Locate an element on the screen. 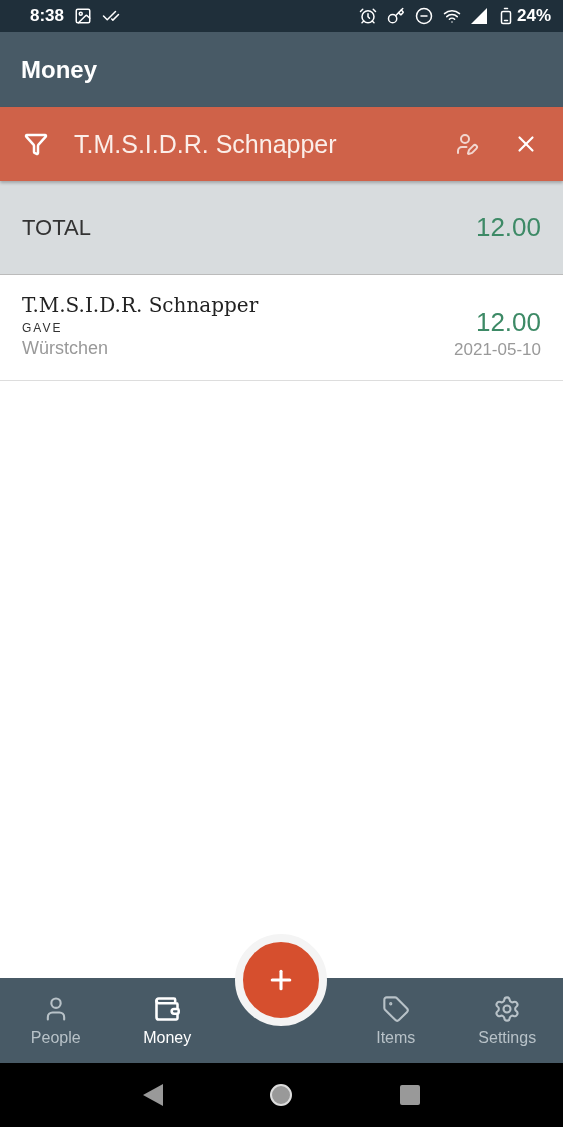  total-amount: 12.00 is located at coordinates (508, 227).